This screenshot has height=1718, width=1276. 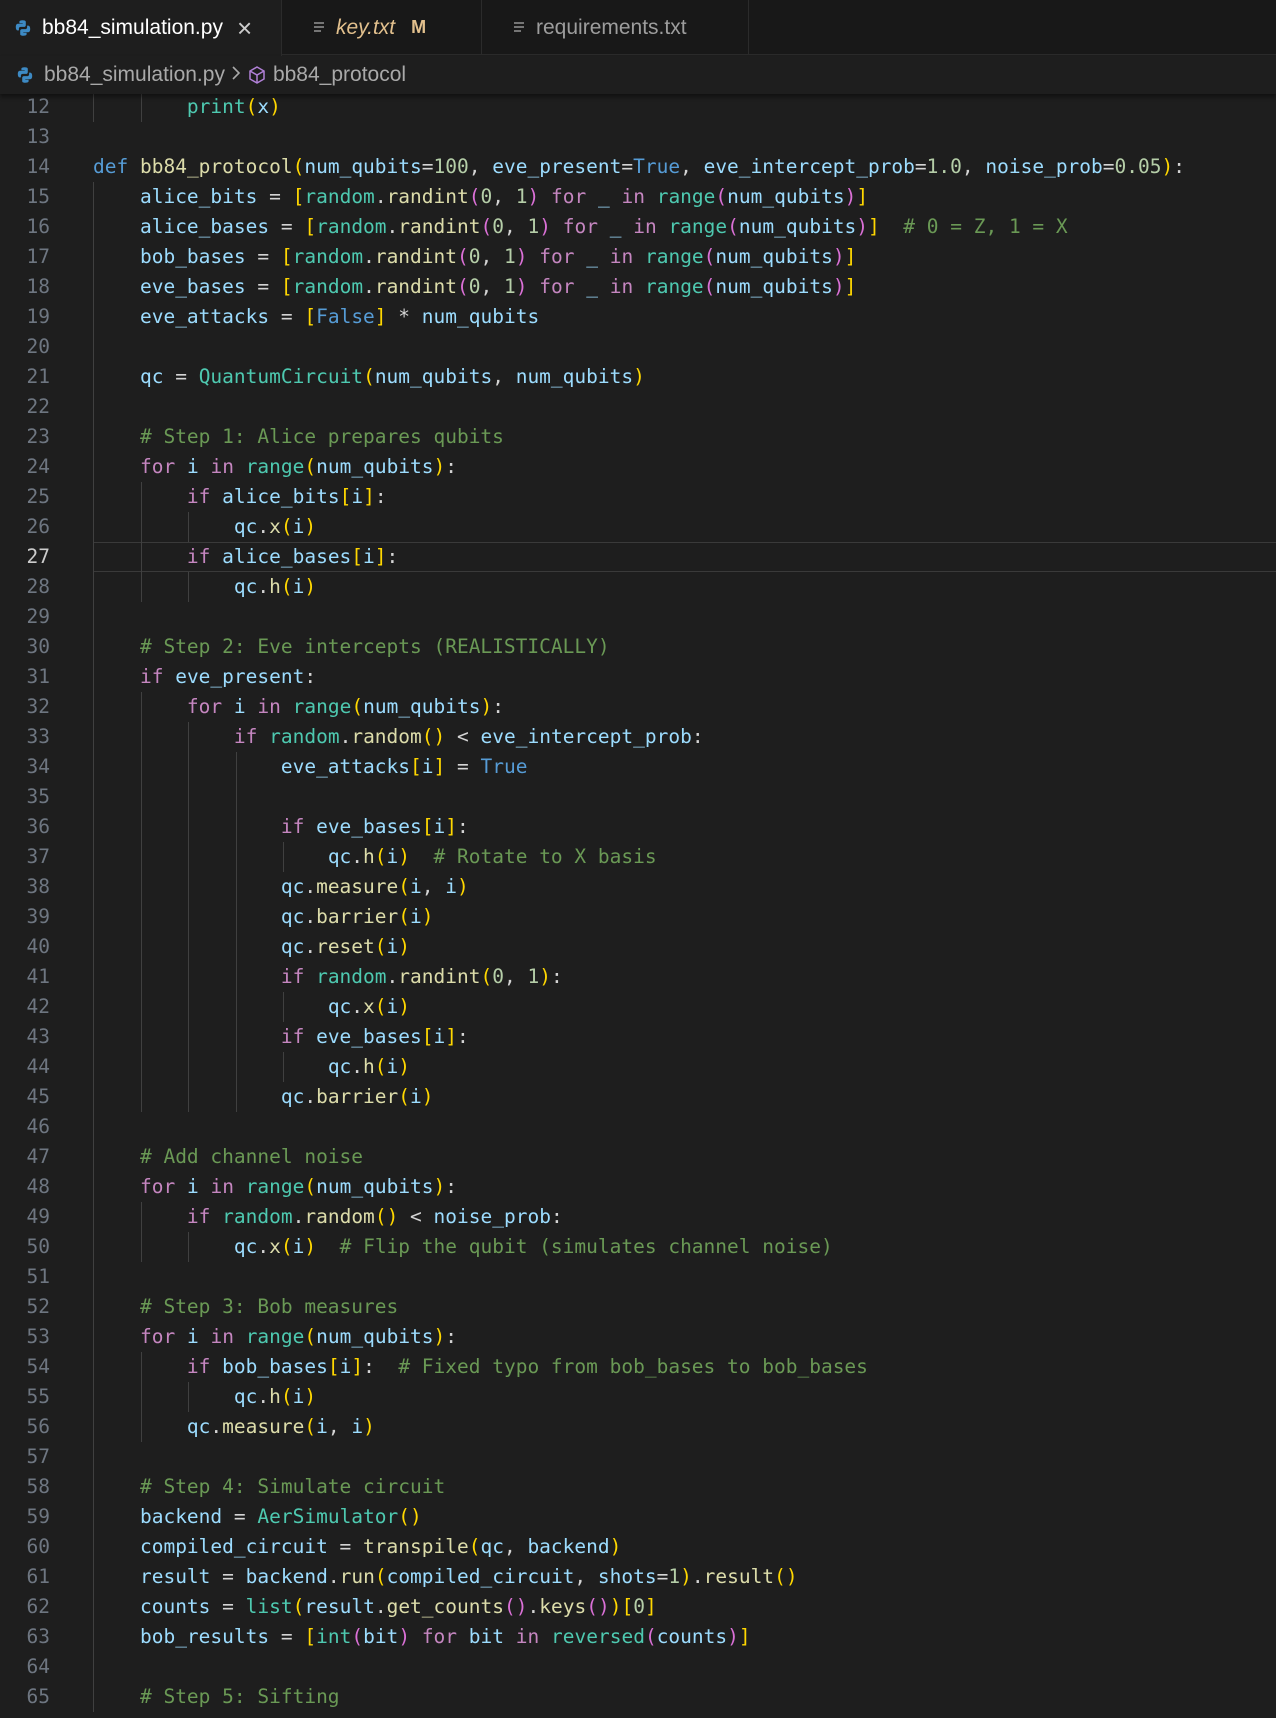 I want to click on chevron-right-icon, so click(x=236, y=75).